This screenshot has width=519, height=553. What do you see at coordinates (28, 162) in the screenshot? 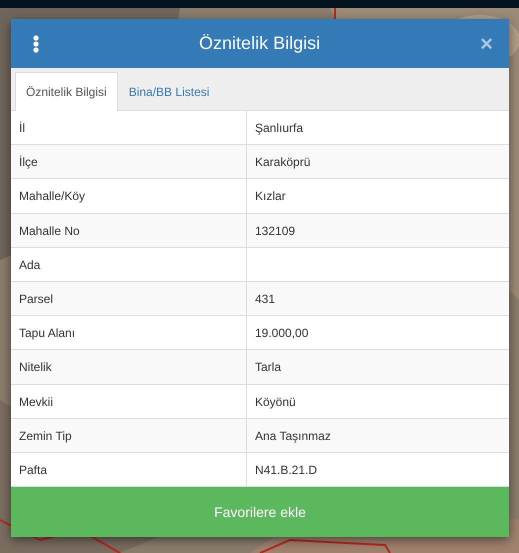
I see `field-label: İlçe` at bounding box center [28, 162].